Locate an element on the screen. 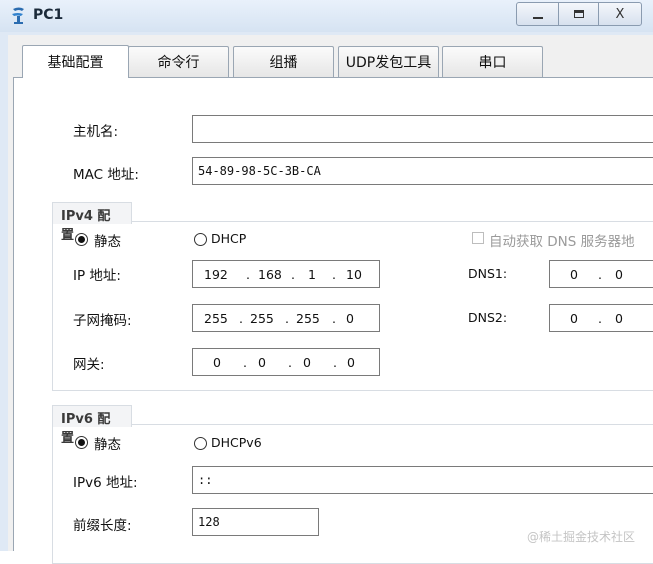 This screenshot has width=653, height=564. close-button: X is located at coordinates (620, 14).